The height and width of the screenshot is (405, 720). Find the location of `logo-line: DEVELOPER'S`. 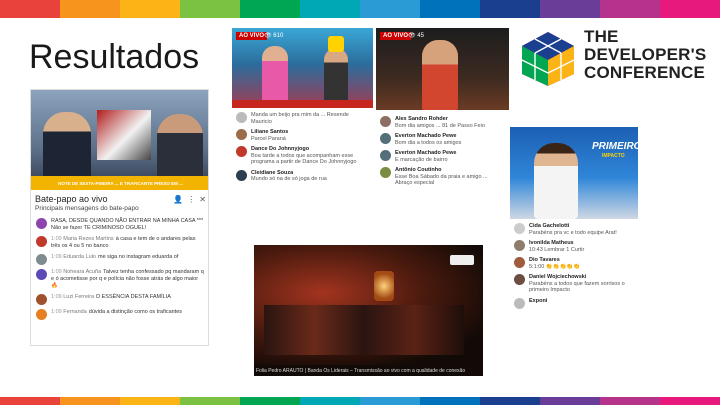

logo-line: DEVELOPER'S is located at coordinates (645, 54).